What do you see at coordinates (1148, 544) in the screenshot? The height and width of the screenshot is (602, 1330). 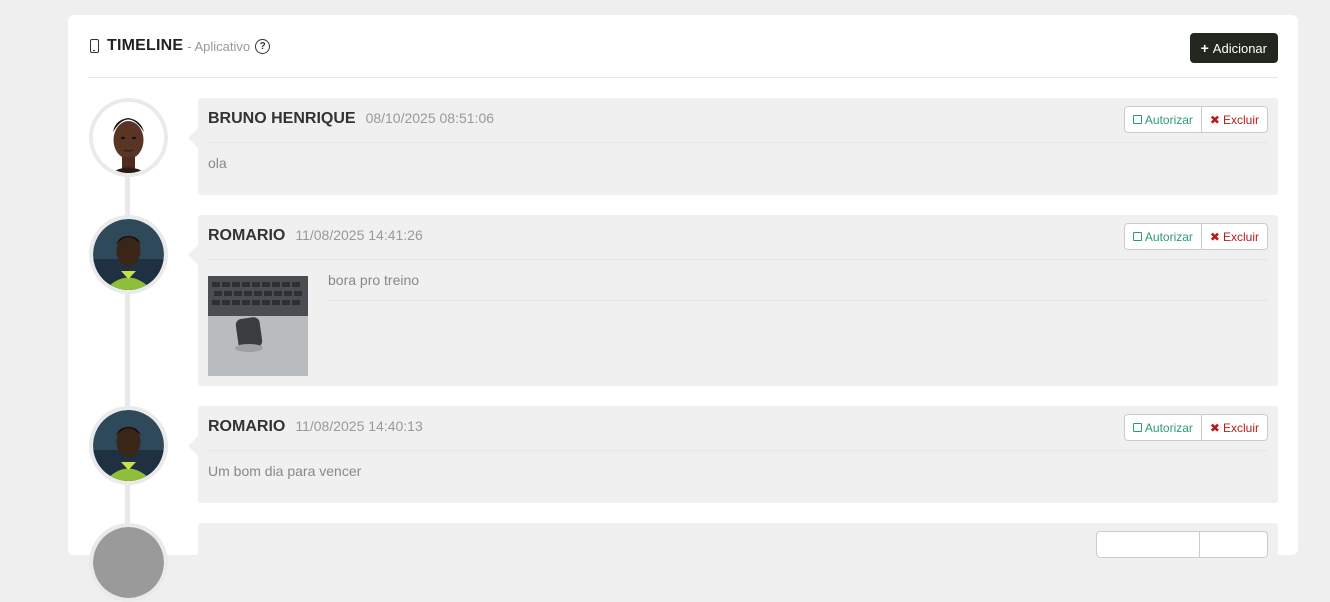 I see `authorize-button` at bounding box center [1148, 544].